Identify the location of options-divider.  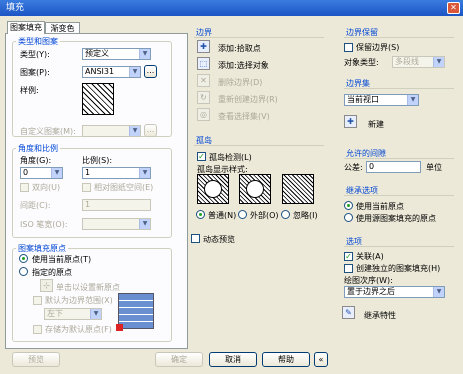
(399, 246).